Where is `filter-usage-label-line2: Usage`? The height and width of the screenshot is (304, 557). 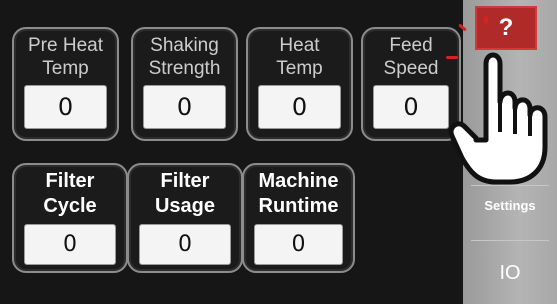 filter-usage-label-line2: Usage is located at coordinates (185, 206).